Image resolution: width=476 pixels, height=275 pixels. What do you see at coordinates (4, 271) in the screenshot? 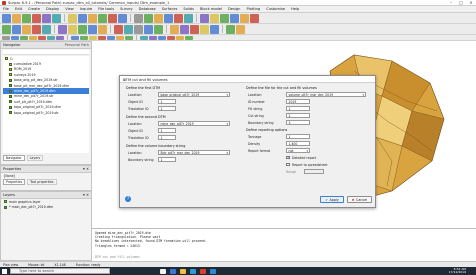
I see `windows-start-icon` at bounding box center [4, 271].